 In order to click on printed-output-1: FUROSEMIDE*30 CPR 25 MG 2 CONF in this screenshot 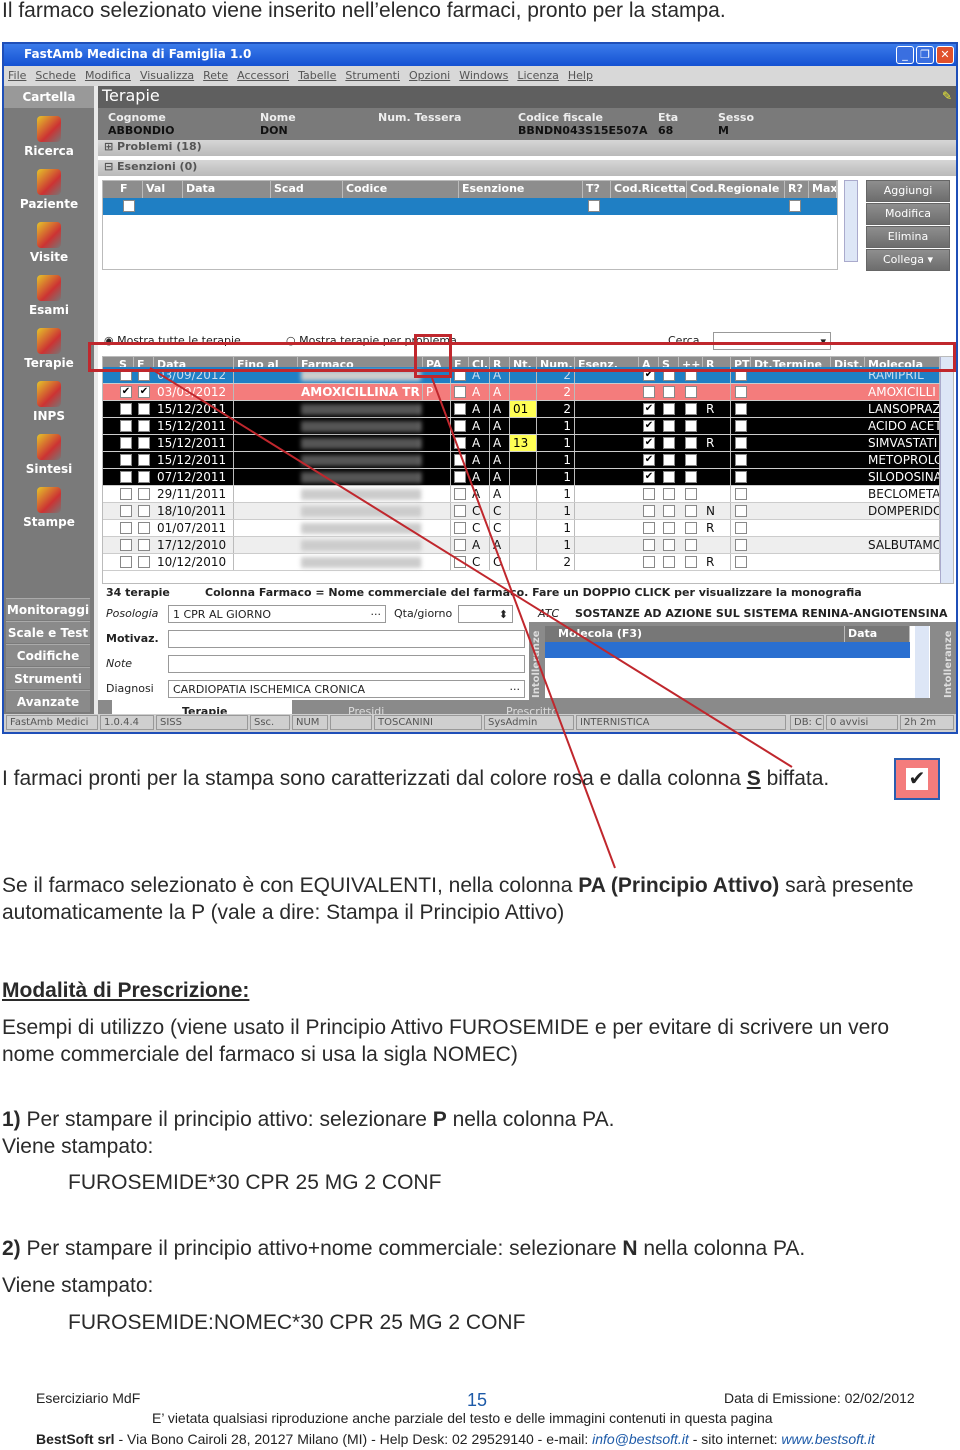, I will do `click(255, 1182)`.